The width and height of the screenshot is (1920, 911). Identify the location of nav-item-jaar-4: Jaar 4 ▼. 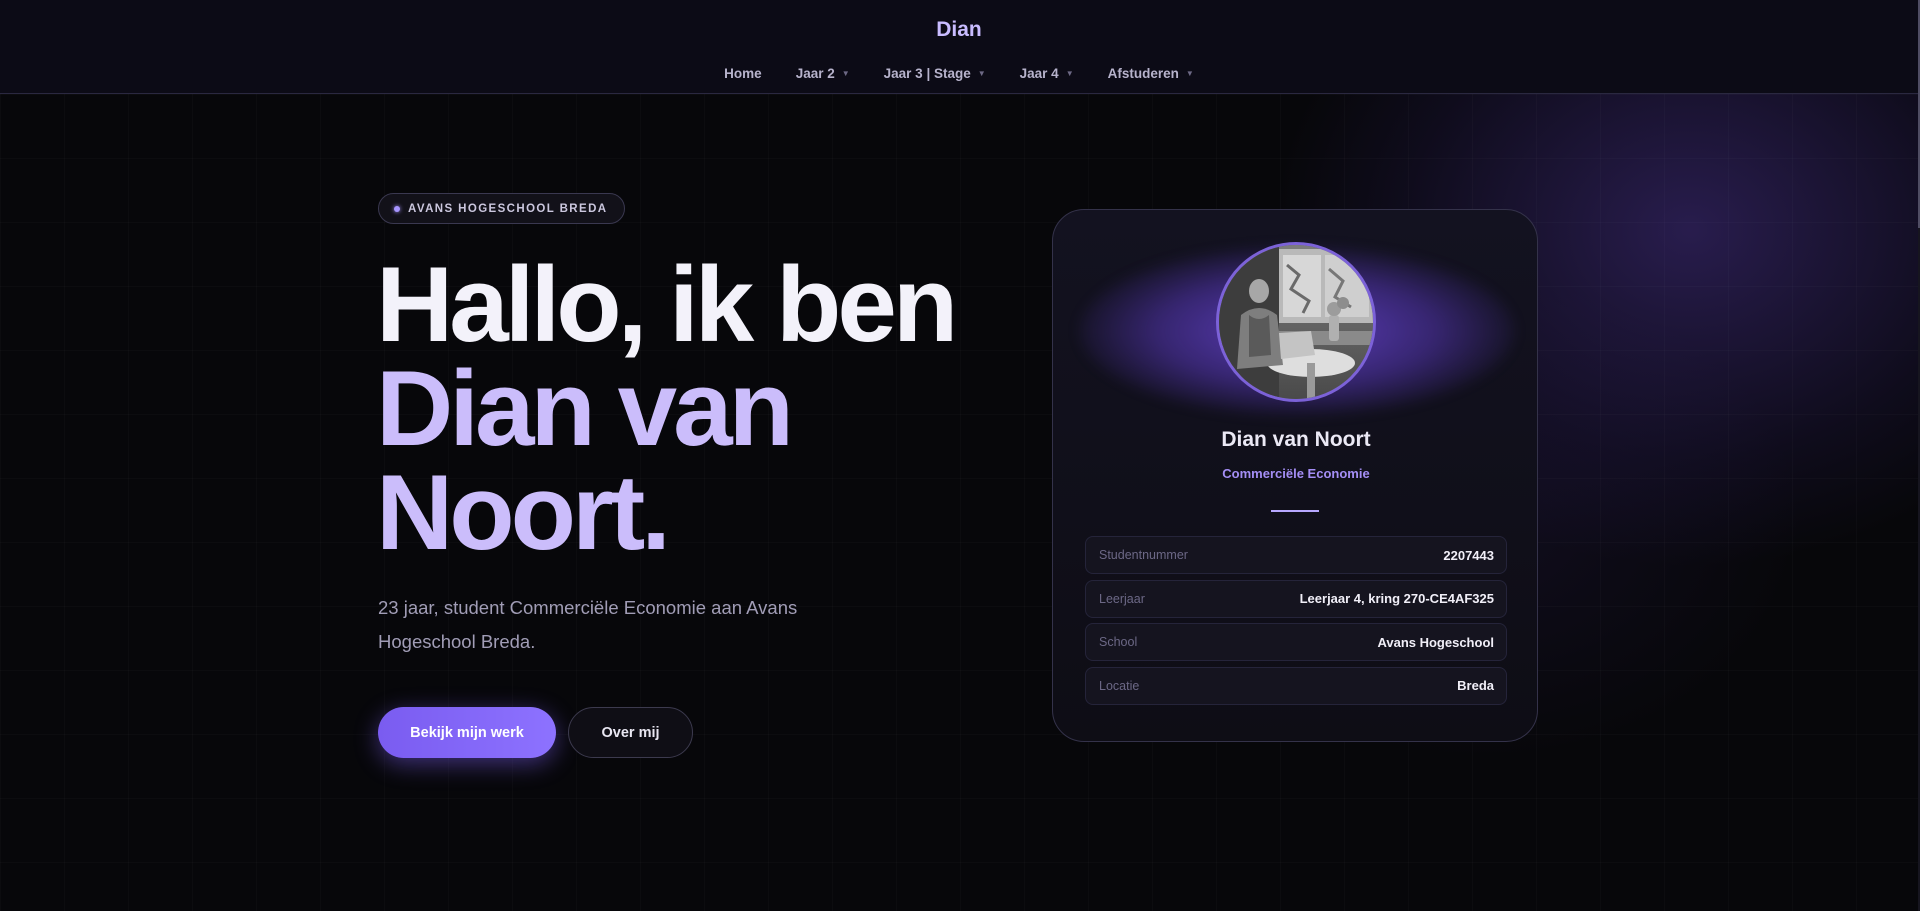
(1047, 73).